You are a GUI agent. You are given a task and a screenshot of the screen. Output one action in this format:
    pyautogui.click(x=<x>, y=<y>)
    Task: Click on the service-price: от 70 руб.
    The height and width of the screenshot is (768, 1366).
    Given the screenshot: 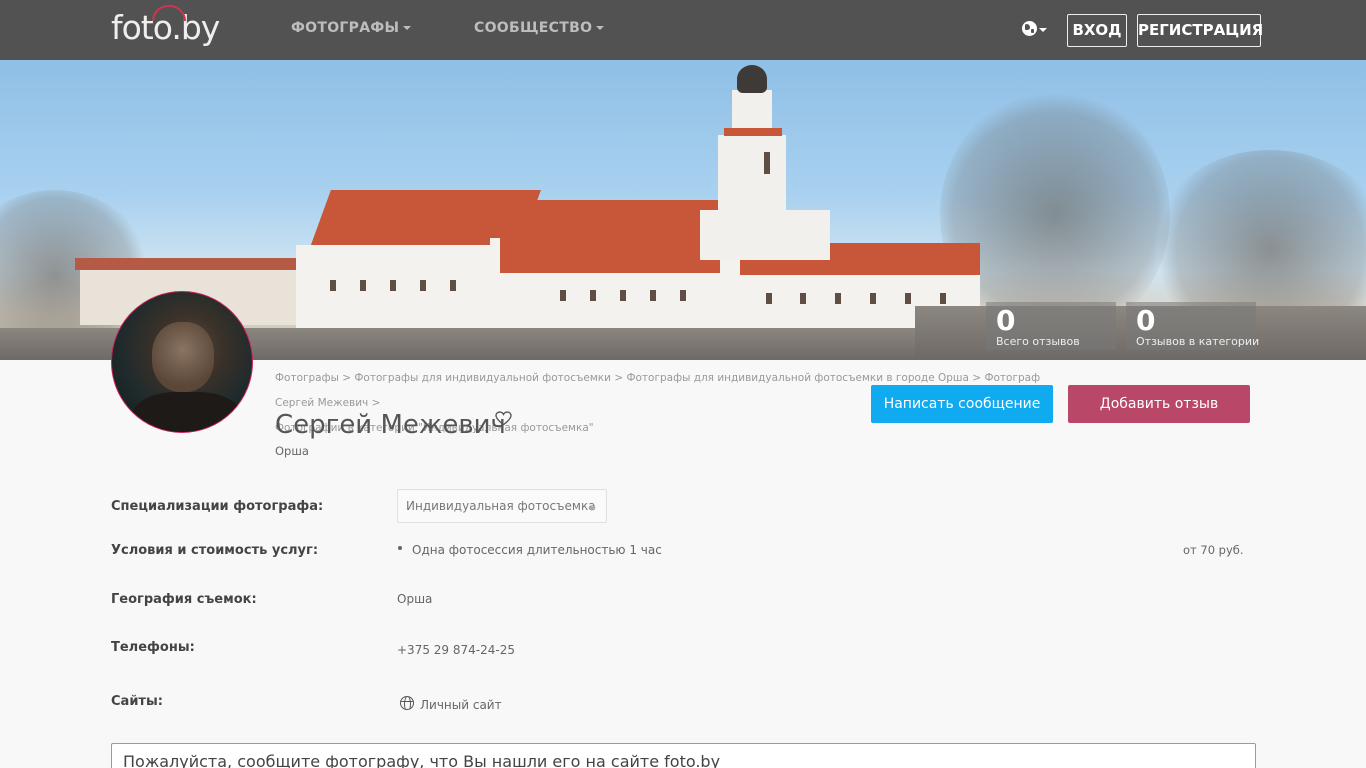 What is the action you would take?
    pyautogui.click(x=1213, y=550)
    